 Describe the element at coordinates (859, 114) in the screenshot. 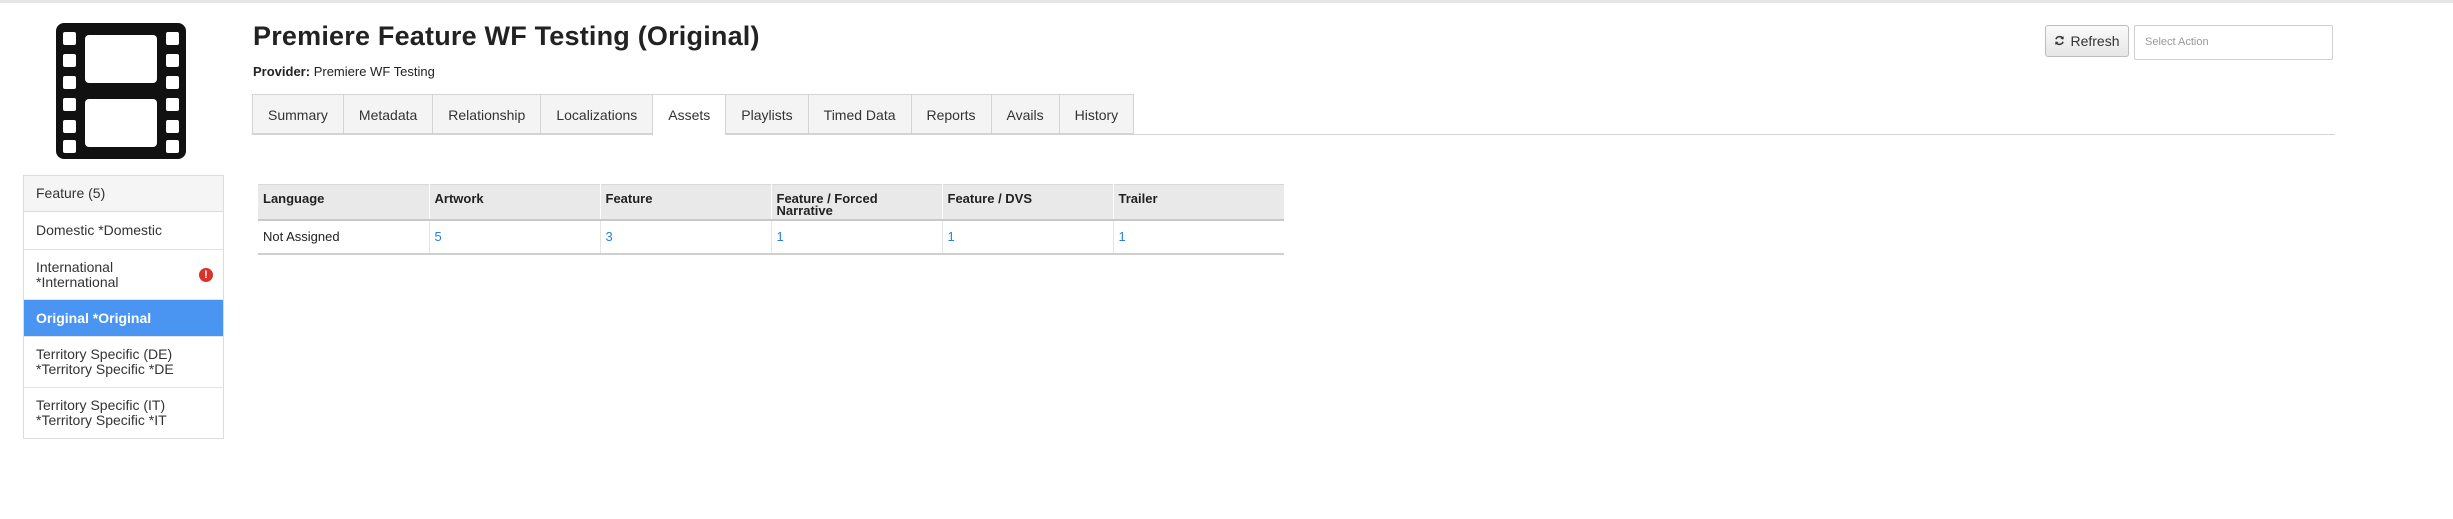

I see `tab-timed-data: Timed Data` at that location.